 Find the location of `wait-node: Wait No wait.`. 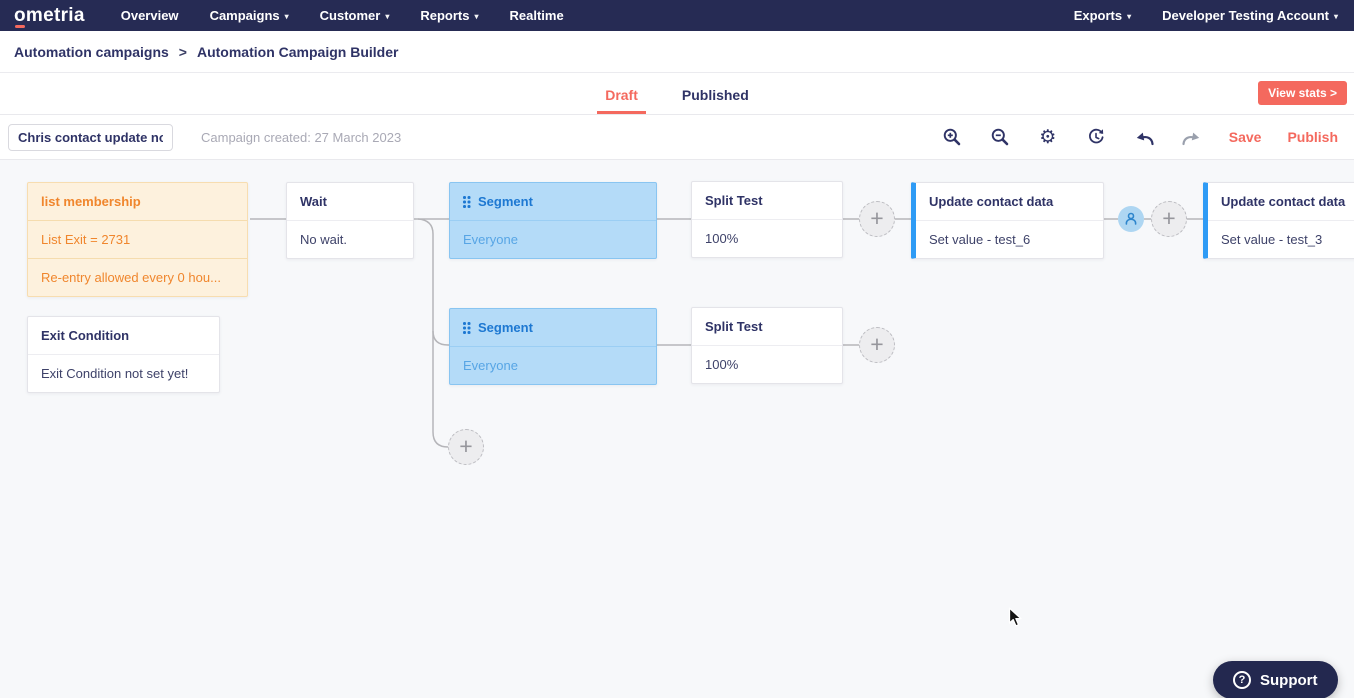

wait-node: Wait No wait. is located at coordinates (350, 220).